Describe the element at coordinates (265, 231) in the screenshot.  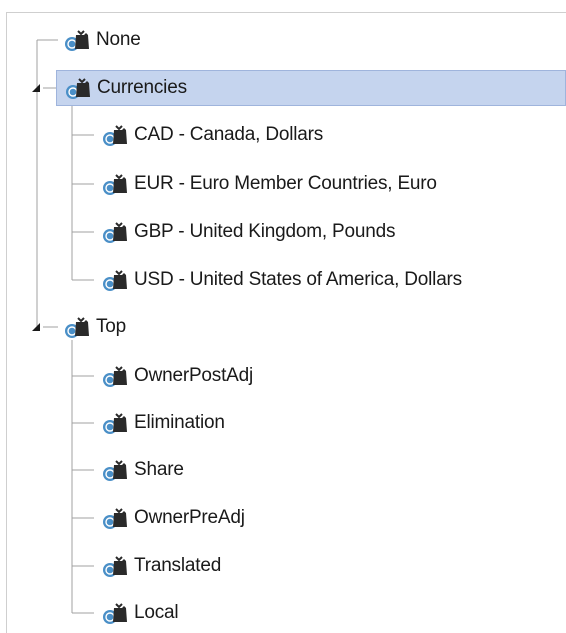
I see `tree-node-label: GBP - United Kingdom, Pounds` at that location.